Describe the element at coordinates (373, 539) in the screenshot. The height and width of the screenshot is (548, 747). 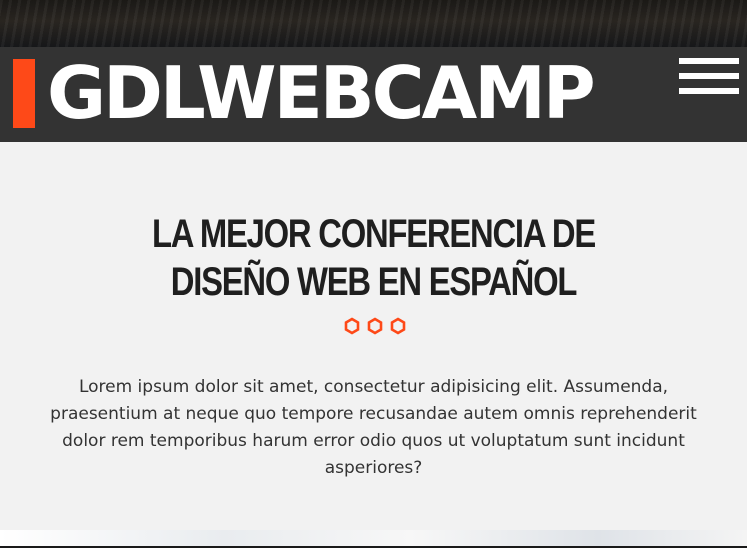
I see `next-section-image` at that location.